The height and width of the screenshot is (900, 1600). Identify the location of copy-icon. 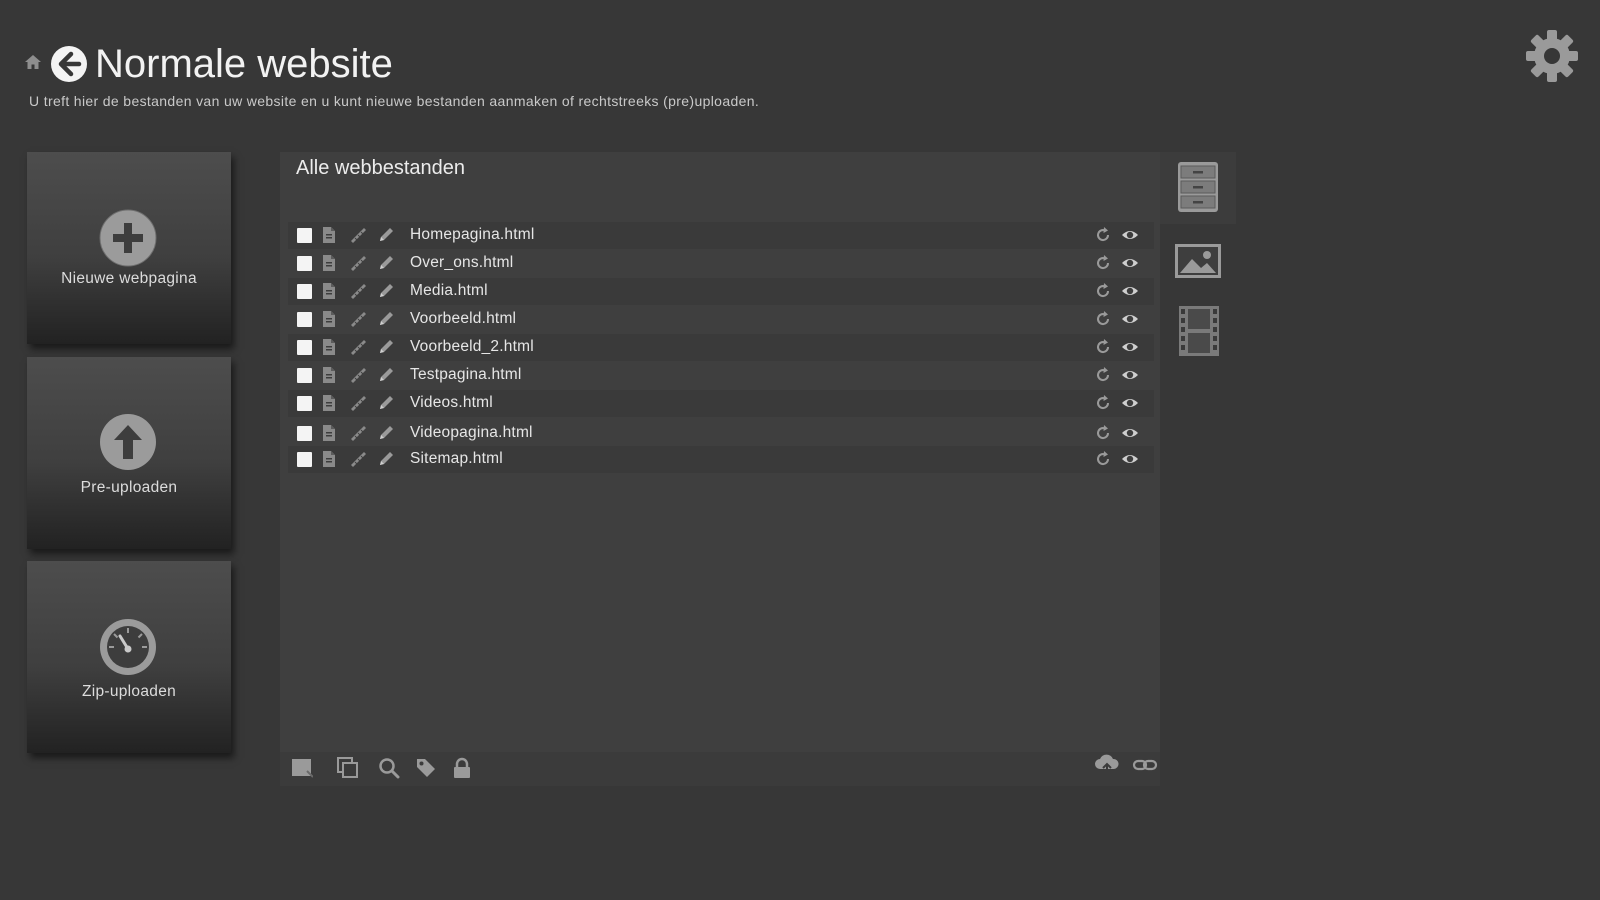
(348, 768).